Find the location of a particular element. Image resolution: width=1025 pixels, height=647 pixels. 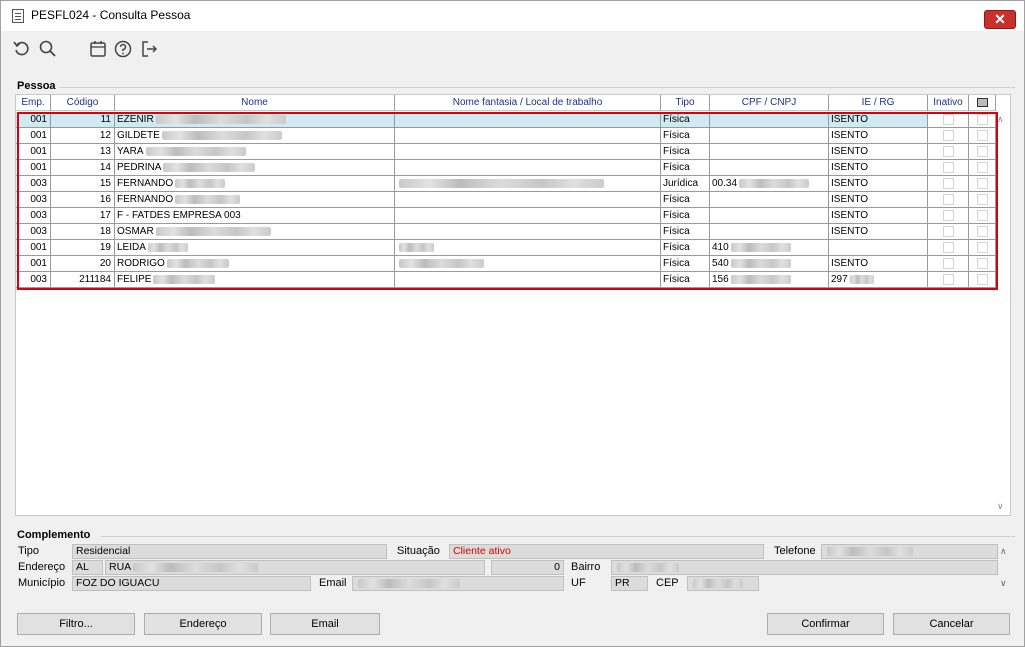

endereco-numero-field: 0 is located at coordinates (527, 567).